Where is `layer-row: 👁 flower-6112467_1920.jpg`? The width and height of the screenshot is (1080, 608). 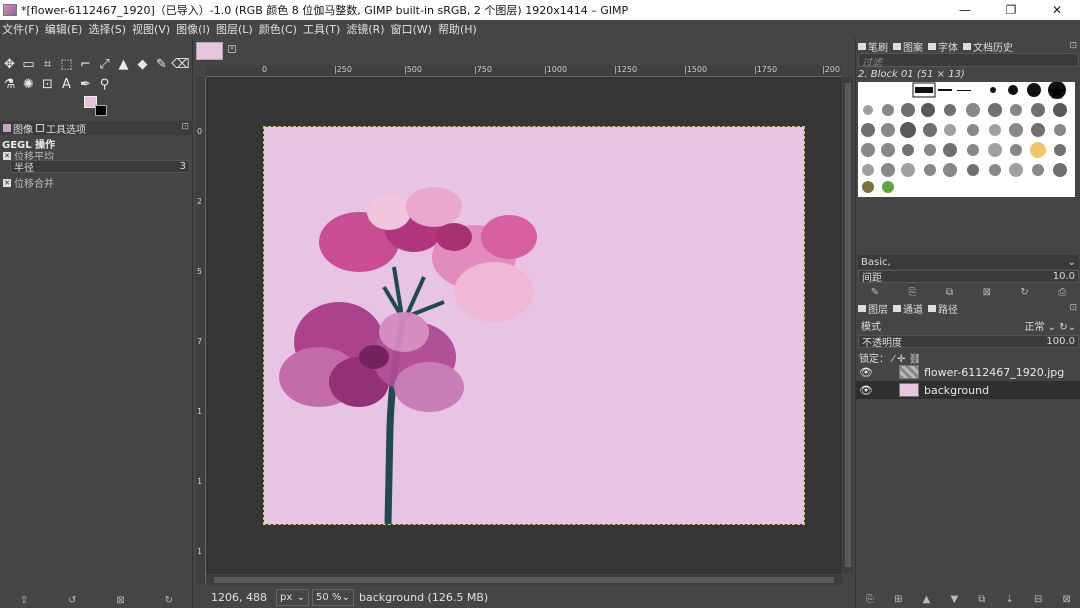
layer-row: 👁 flower-6112467_1920.jpg is located at coordinates (968, 372).